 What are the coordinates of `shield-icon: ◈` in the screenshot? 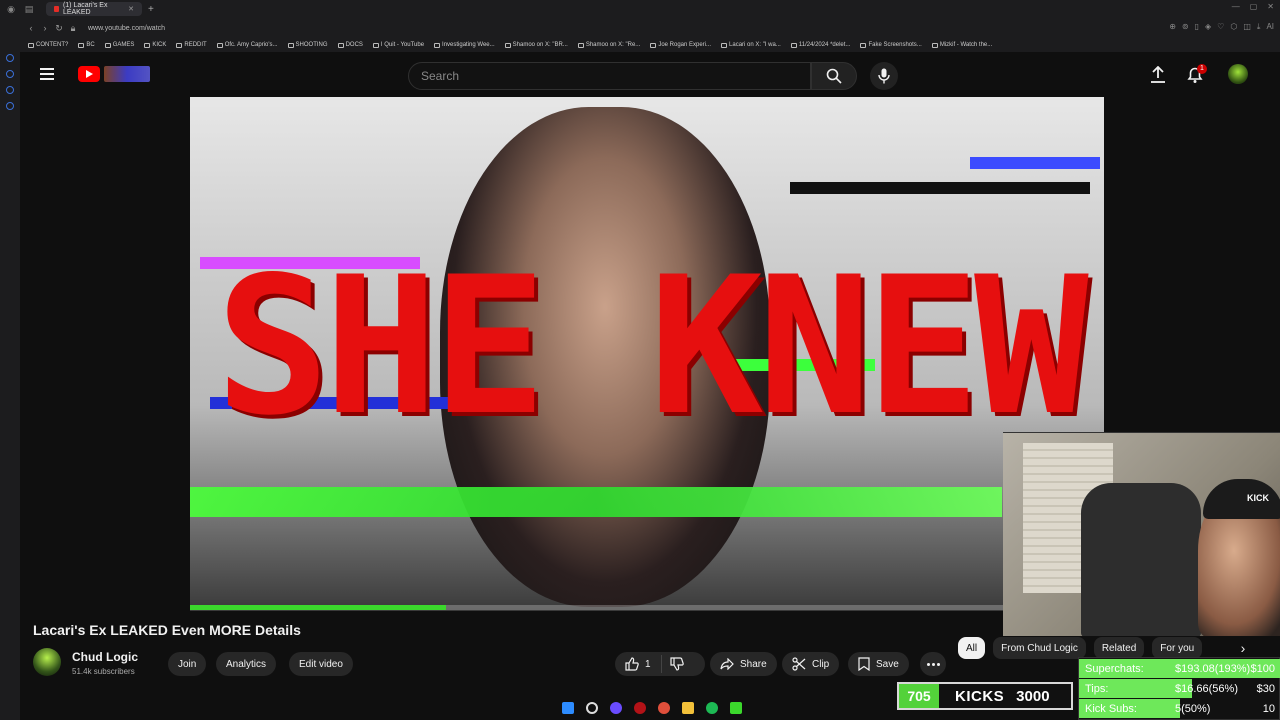 It's located at (1208, 27).